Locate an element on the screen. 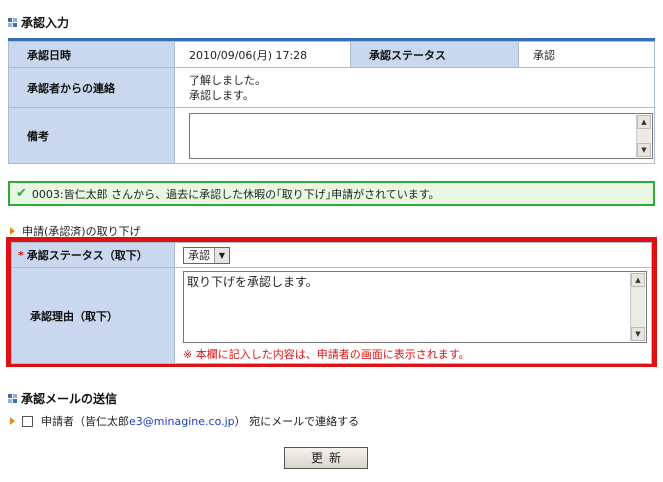 The width and height of the screenshot is (663, 482). date-value: 2010/09/06(月) 17:28 is located at coordinates (262, 54).